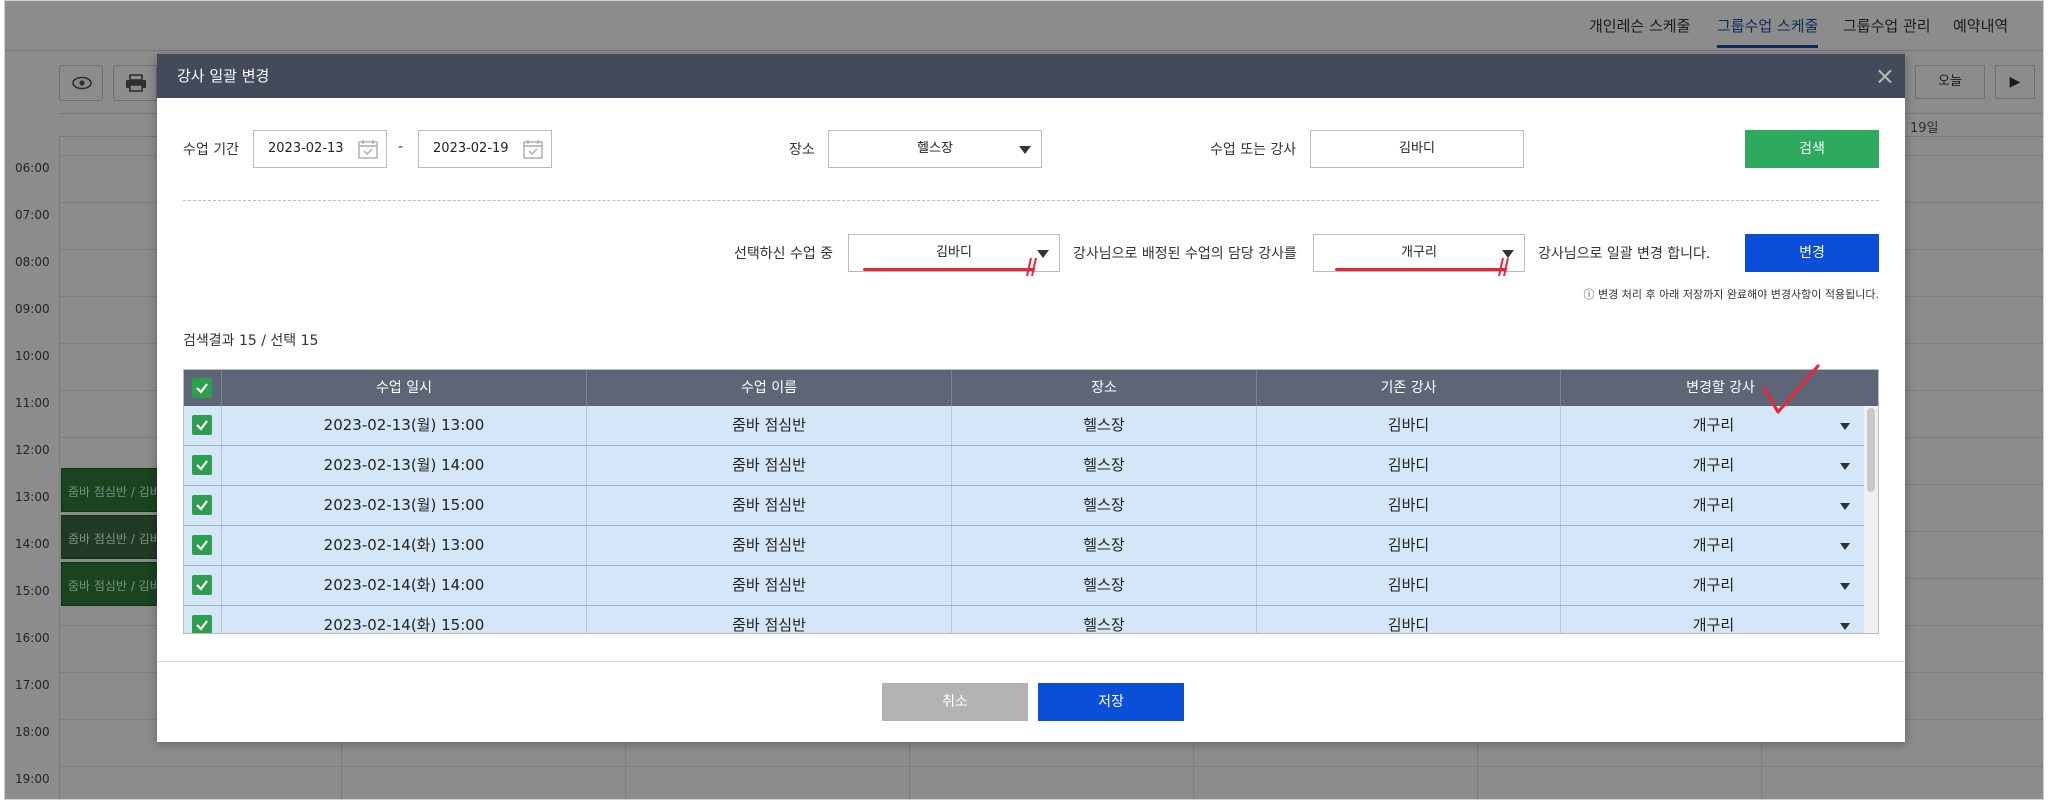  What do you see at coordinates (769, 388) in the screenshot?
I see `column-header: 수업 이름` at bounding box center [769, 388].